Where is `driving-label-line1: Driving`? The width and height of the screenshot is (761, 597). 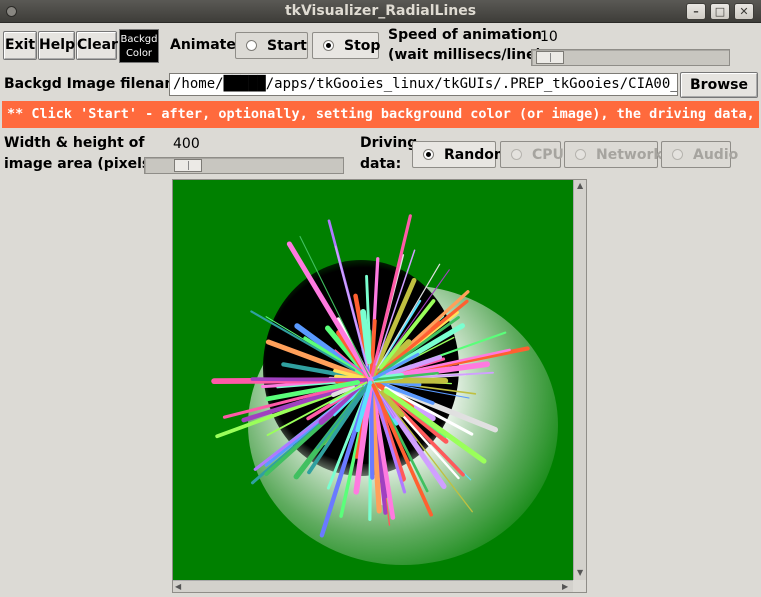 driving-label-line1: Driving is located at coordinates (389, 143).